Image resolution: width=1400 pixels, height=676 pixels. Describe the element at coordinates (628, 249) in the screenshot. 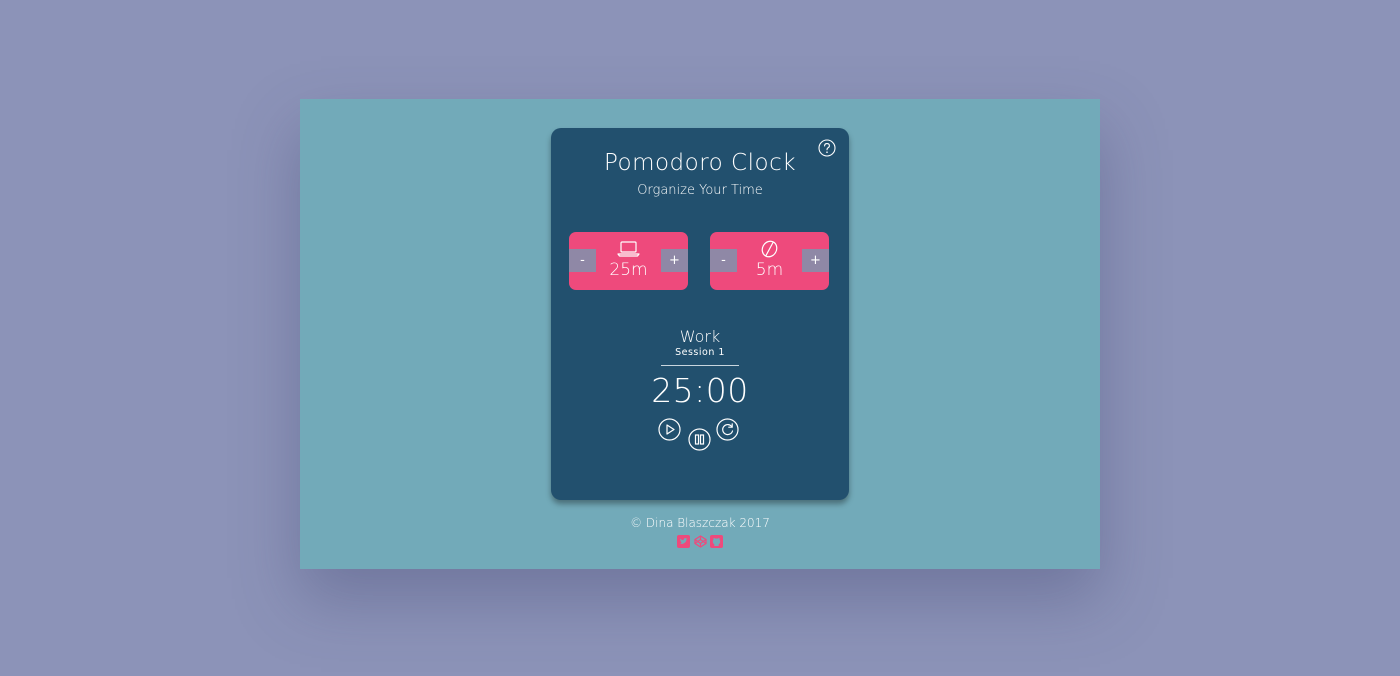

I see `laptop-icon` at that location.